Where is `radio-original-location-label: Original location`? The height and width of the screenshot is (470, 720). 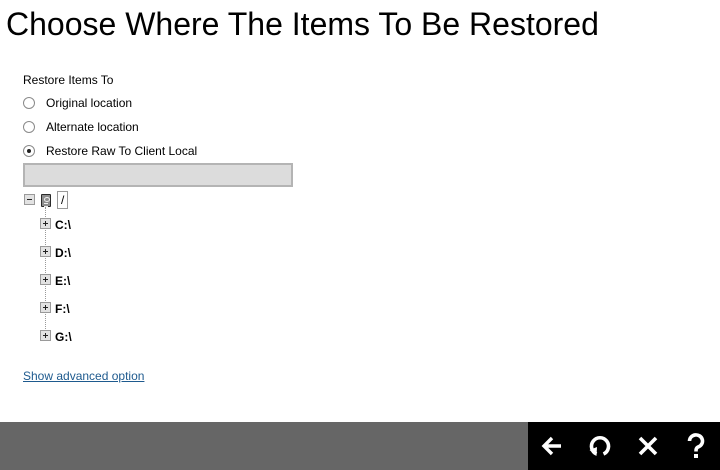 radio-original-location-label: Original location is located at coordinates (89, 103).